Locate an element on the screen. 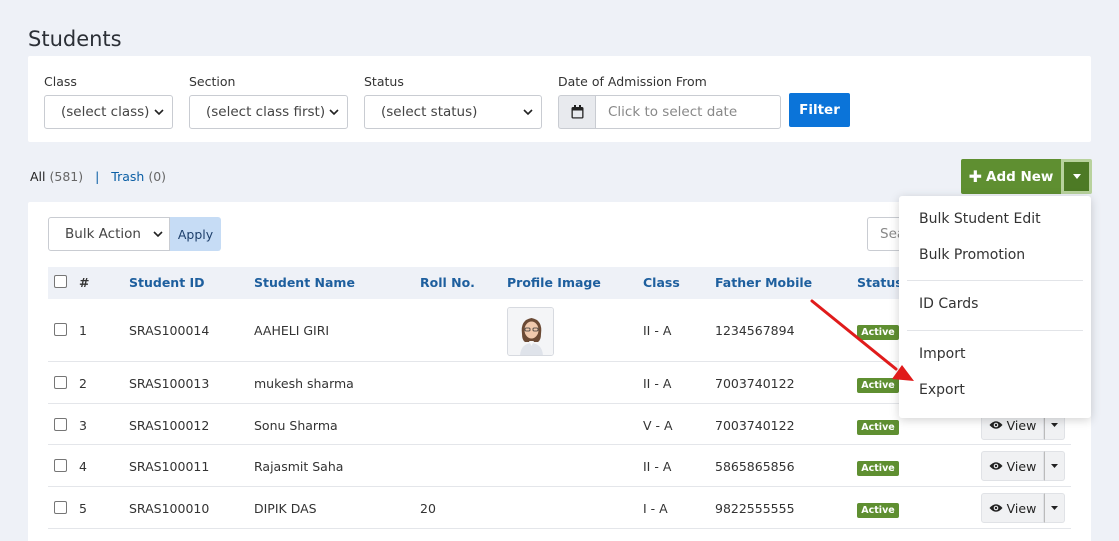  bulk-action-select: Bulk Action is located at coordinates (109, 234).